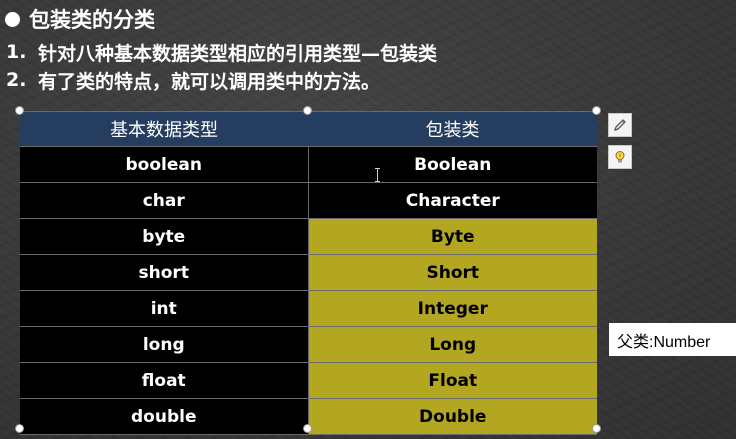 Image resolution: width=736 pixels, height=439 pixels. I want to click on table-row: char Character, so click(308, 200).